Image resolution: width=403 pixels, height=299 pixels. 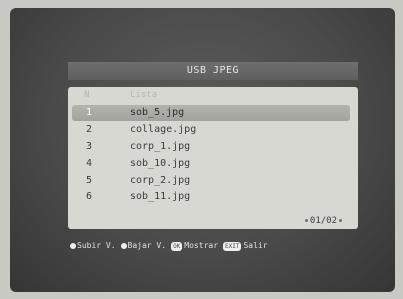 I want to click on hint-exit: EXIT Salir, so click(x=245, y=246).